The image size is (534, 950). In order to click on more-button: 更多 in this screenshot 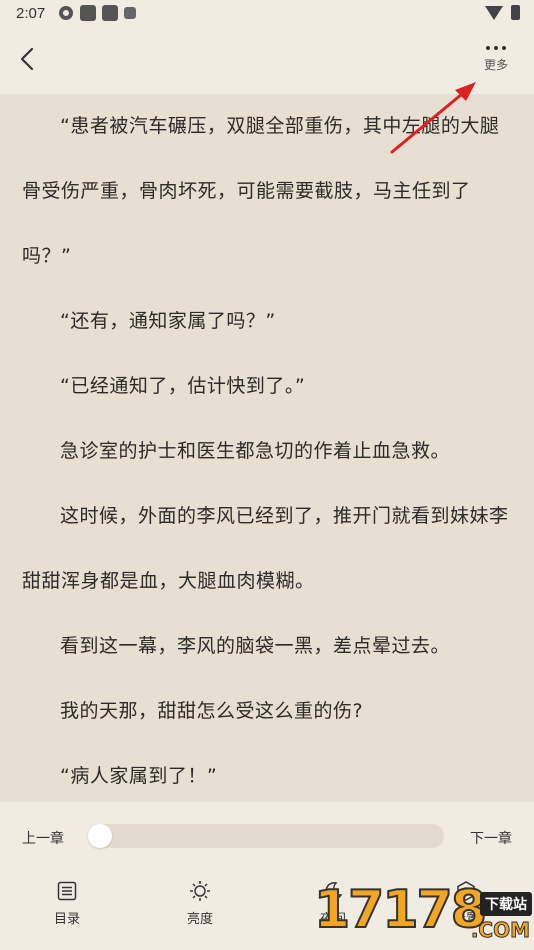, I will do `click(496, 61)`.